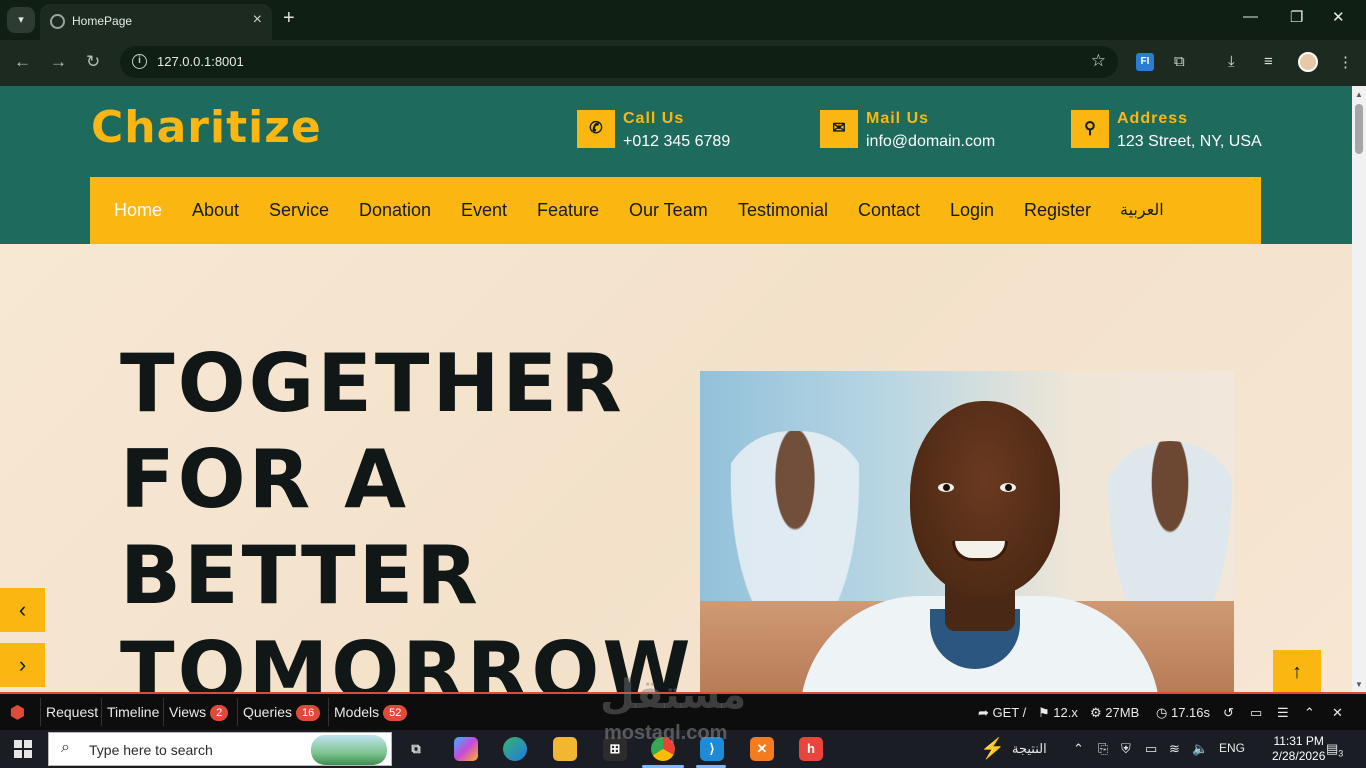 The width and height of the screenshot is (1366, 768). What do you see at coordinates (299, 210) in the screenshot?
I see `nav-service: Service` at bounding box center [299, 210].